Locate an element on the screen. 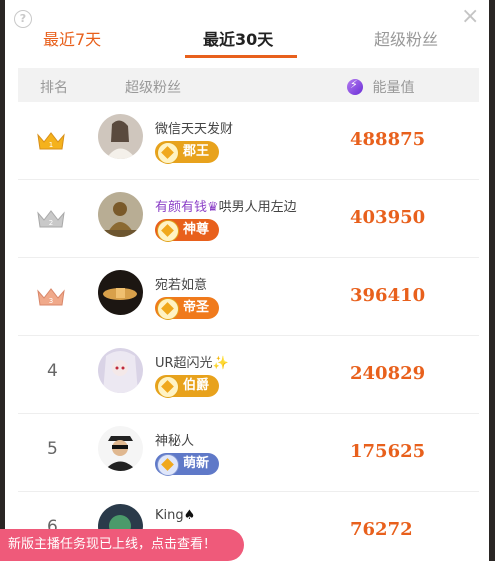 This screenshot has width=495, height=561. table-row: 2 有颜有钱♛哄男人用左边 神尊 403950 is located at coordinates (248, 219).